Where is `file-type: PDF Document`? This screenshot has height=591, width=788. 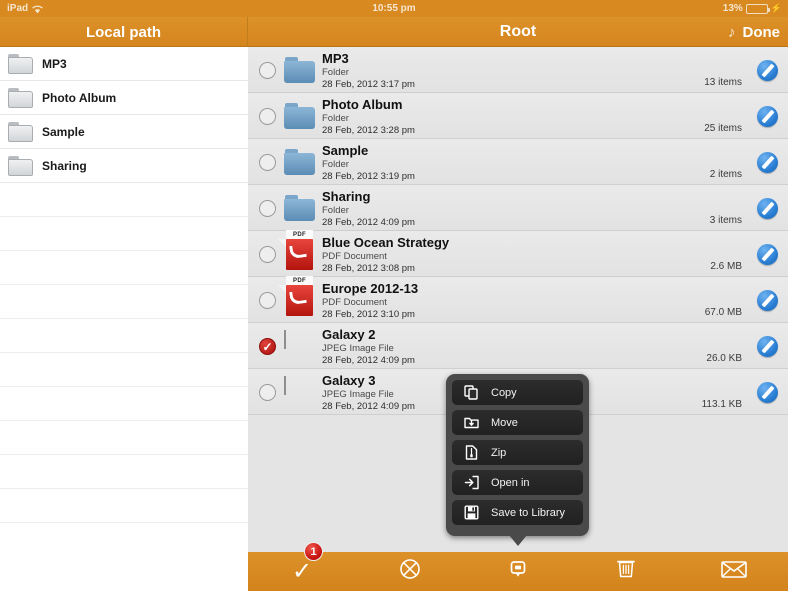 file-type: PDF Document is located at coordinates (354, 302).